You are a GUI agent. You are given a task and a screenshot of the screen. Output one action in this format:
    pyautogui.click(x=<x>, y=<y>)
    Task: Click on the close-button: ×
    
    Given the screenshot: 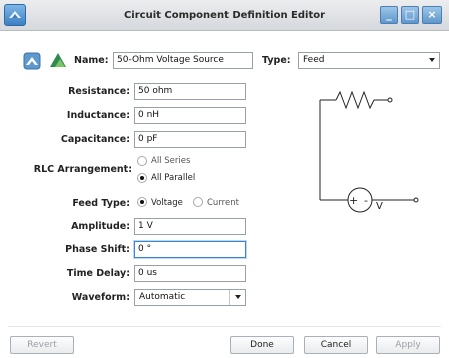 What is the action you would take?
    pyautogui.click(x=432, y=15)
    